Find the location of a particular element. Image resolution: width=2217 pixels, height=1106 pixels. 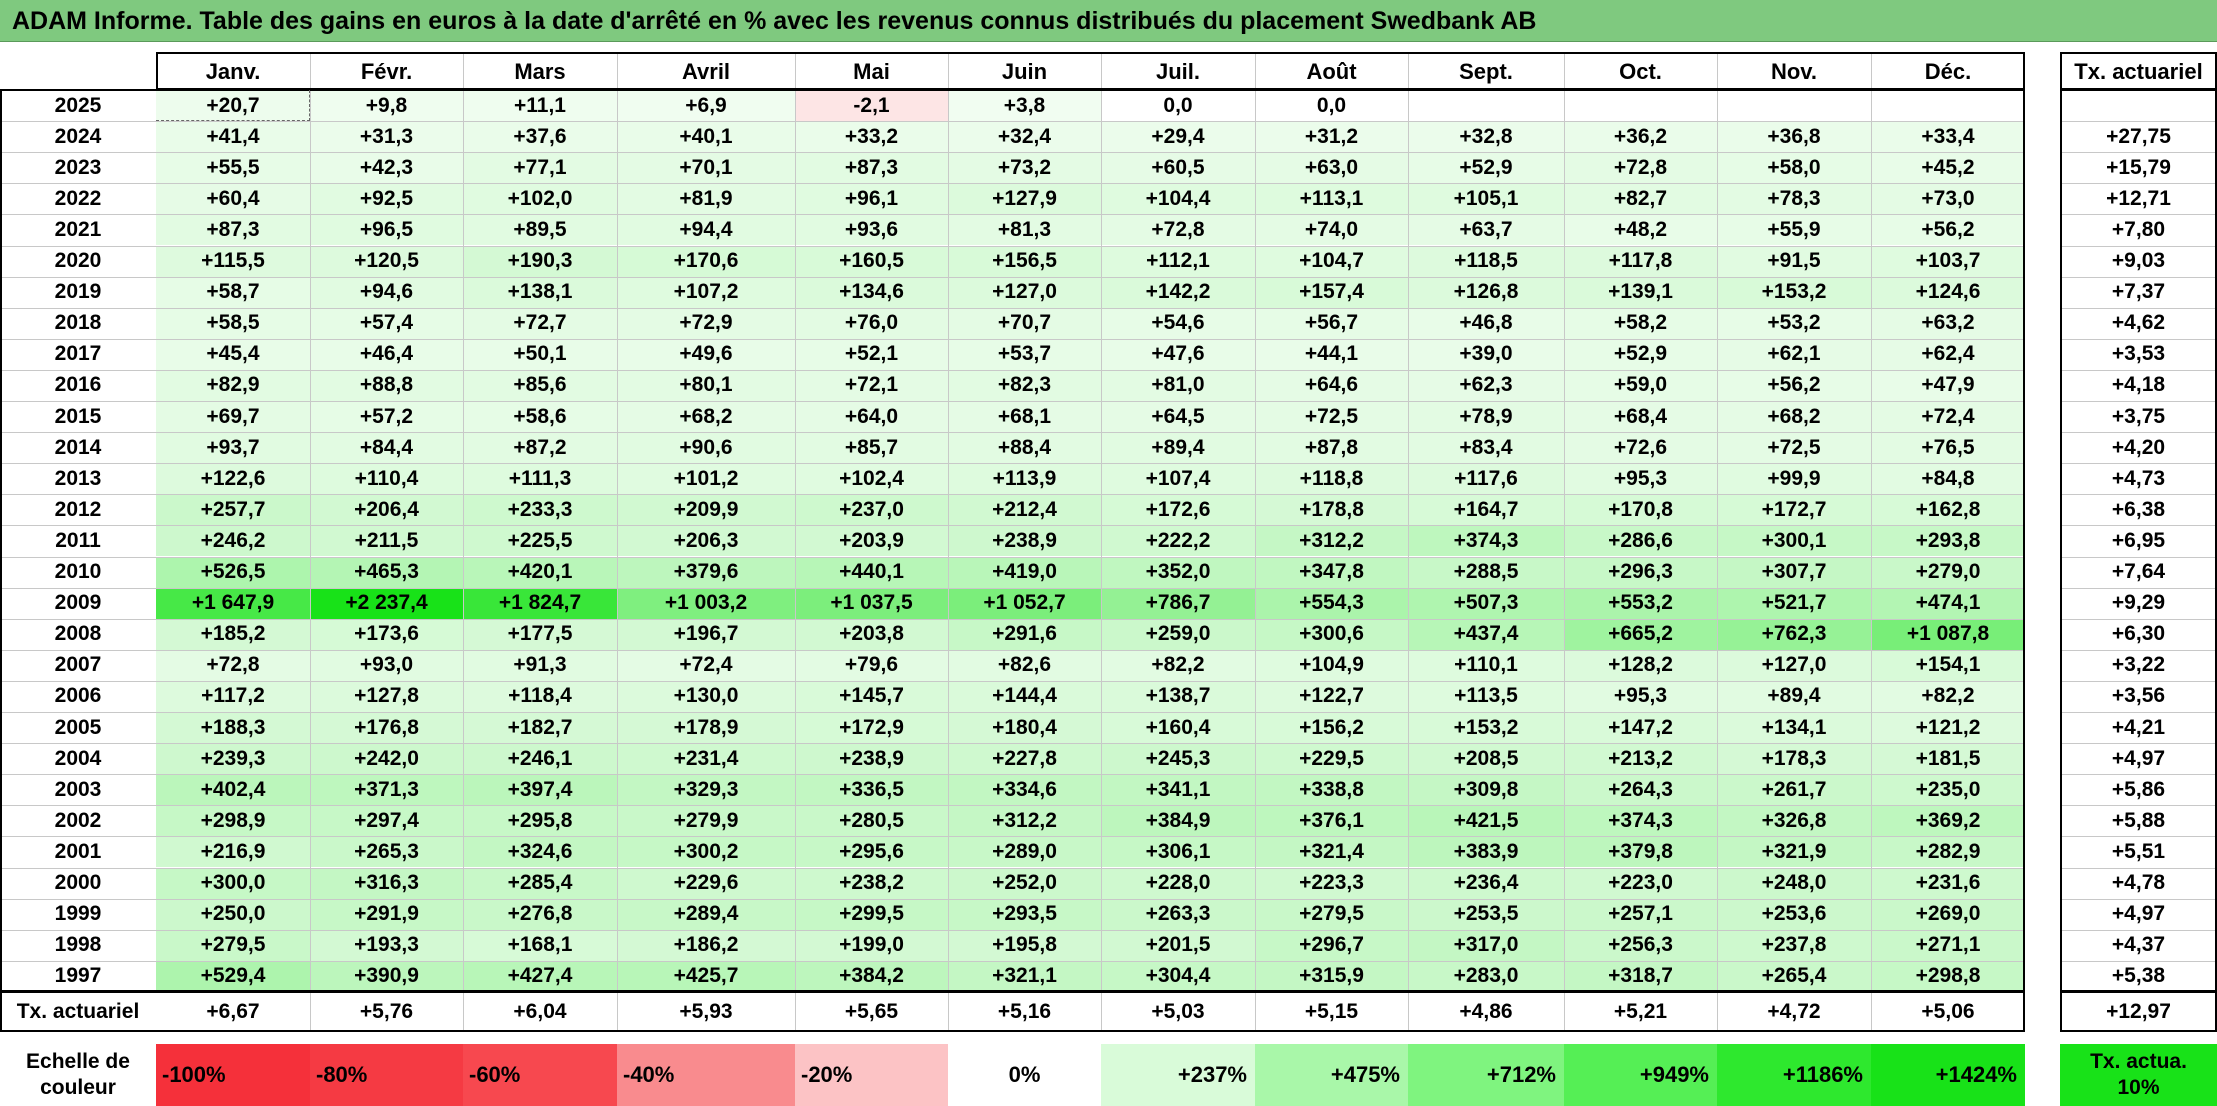

year-label: 2016 is located at coordinates (78, 385).